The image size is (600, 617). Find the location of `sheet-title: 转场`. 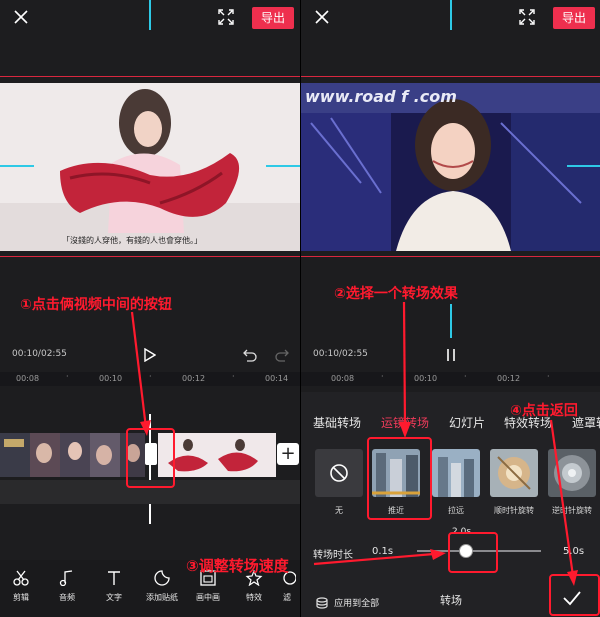

sheet-title: 转场 is located at coordinates (451, 600).